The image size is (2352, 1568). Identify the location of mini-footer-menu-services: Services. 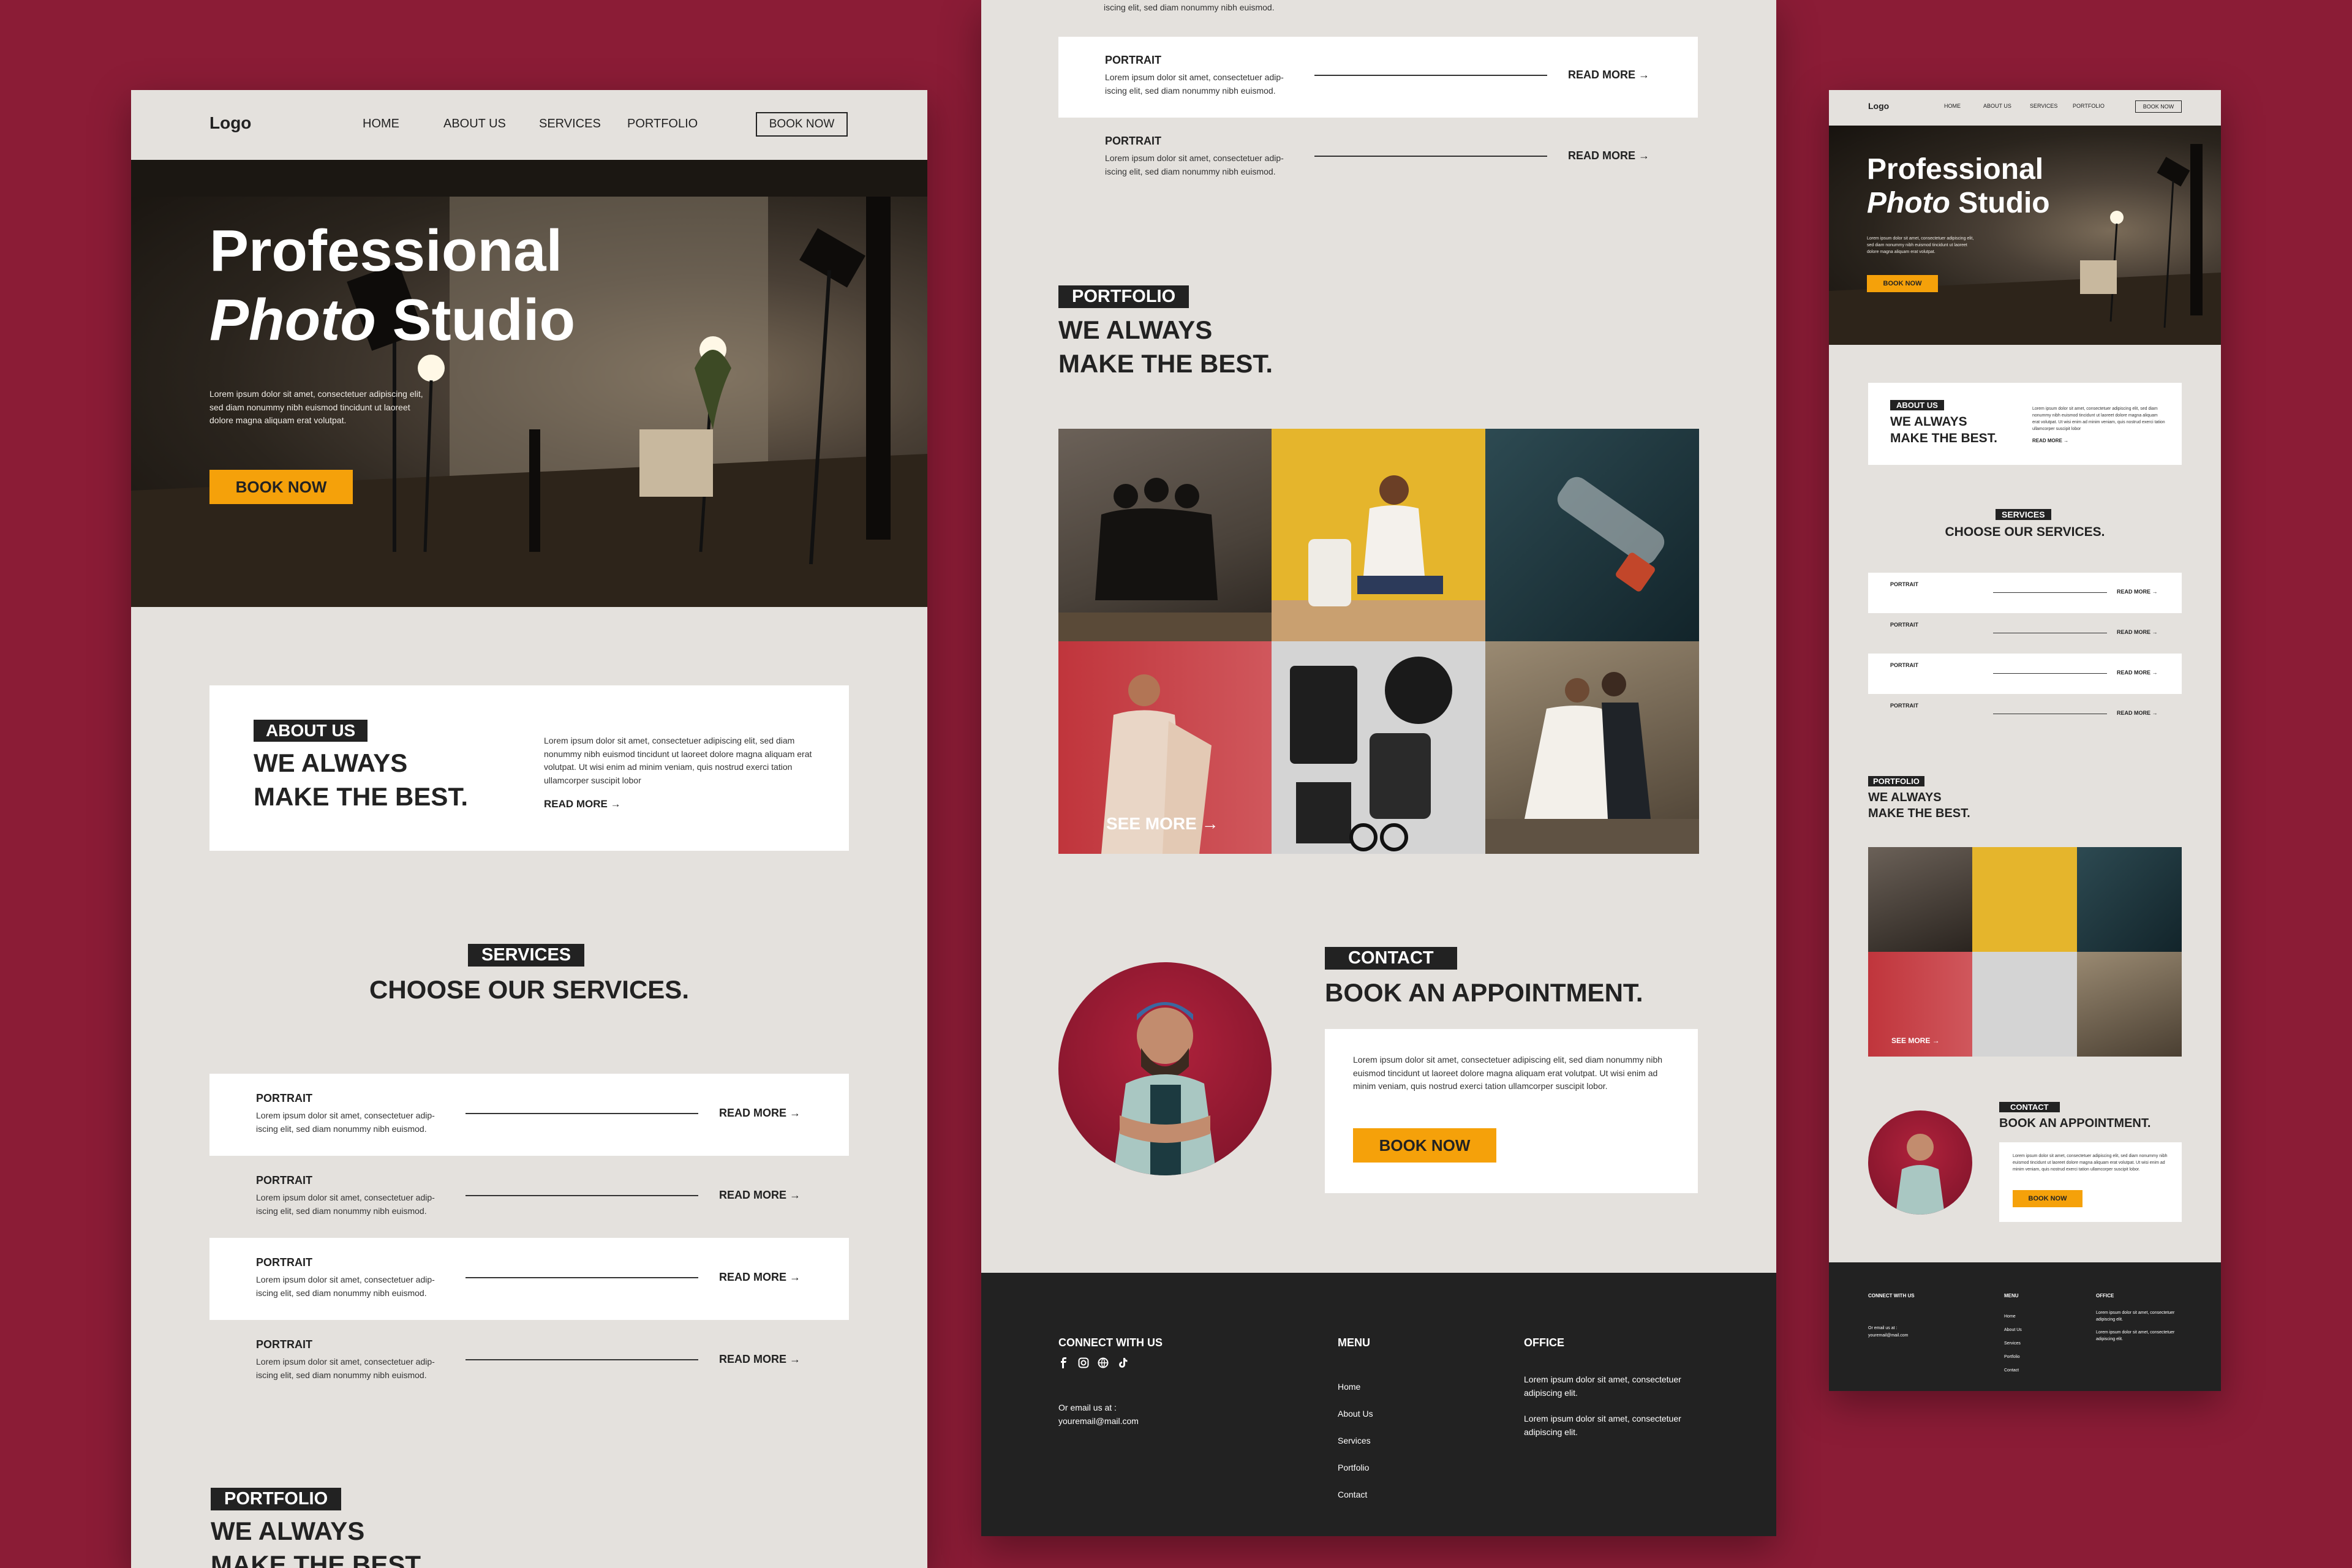
(2013, 1344).